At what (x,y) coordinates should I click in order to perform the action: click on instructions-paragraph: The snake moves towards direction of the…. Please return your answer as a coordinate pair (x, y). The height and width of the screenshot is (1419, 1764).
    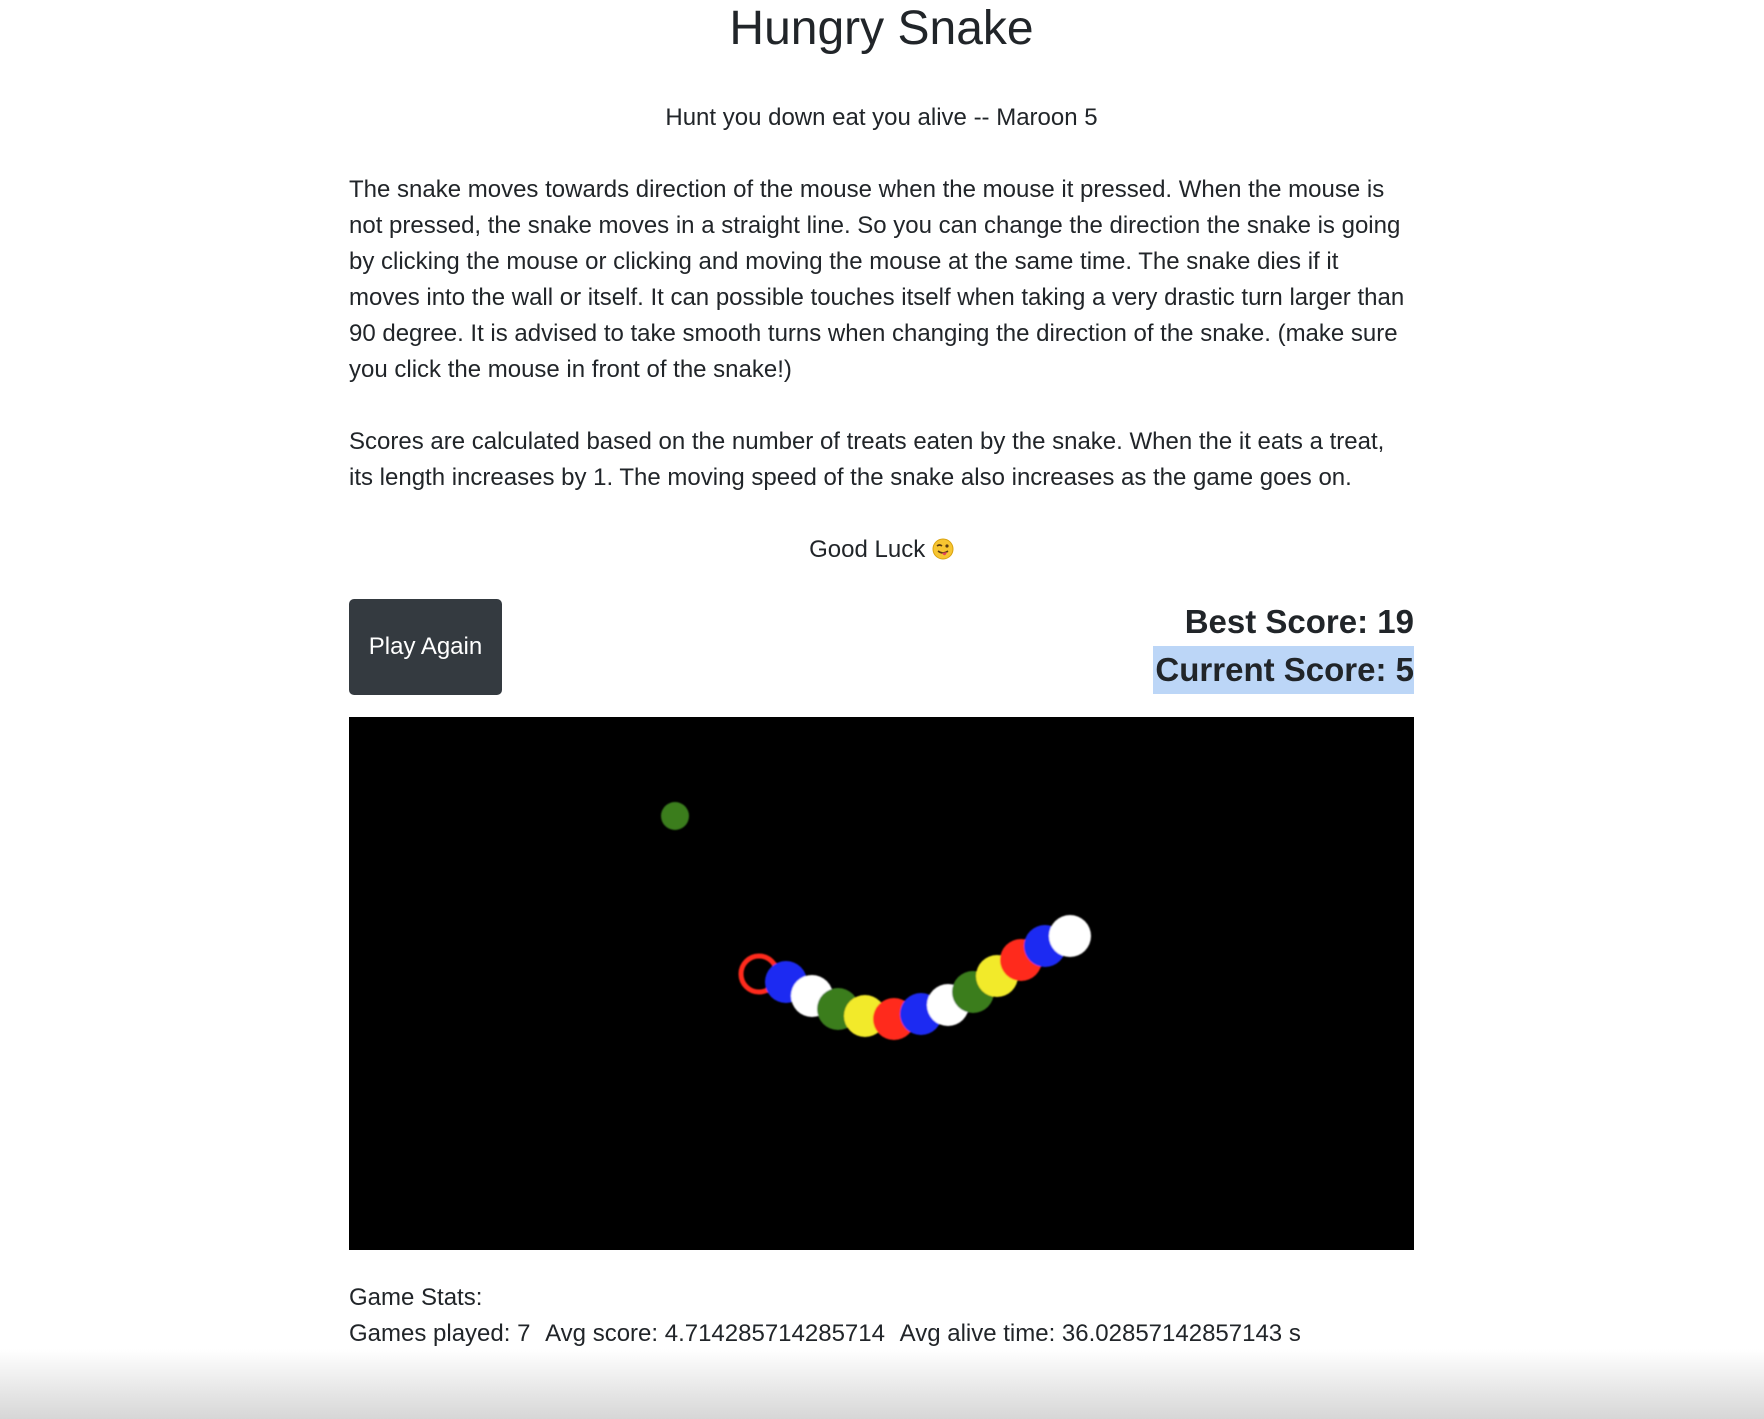
    Looking at the image, I should click on (877, 279).